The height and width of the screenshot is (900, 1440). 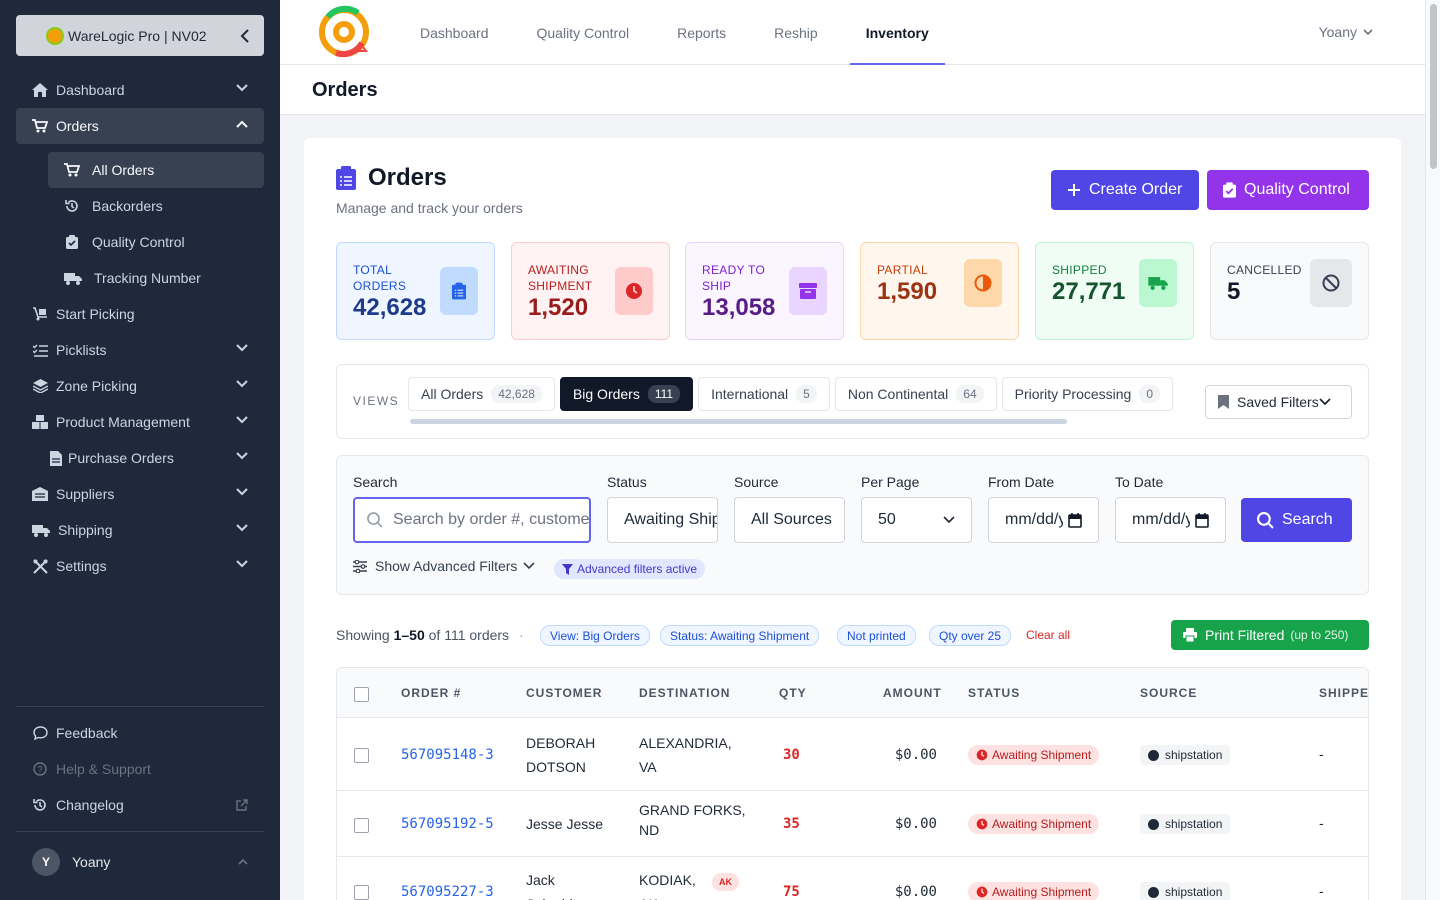 What do you see at coordinates (764, 394) in the screenshot?
I see `view-tab-international: International 5` at bounding box center [764, 394].